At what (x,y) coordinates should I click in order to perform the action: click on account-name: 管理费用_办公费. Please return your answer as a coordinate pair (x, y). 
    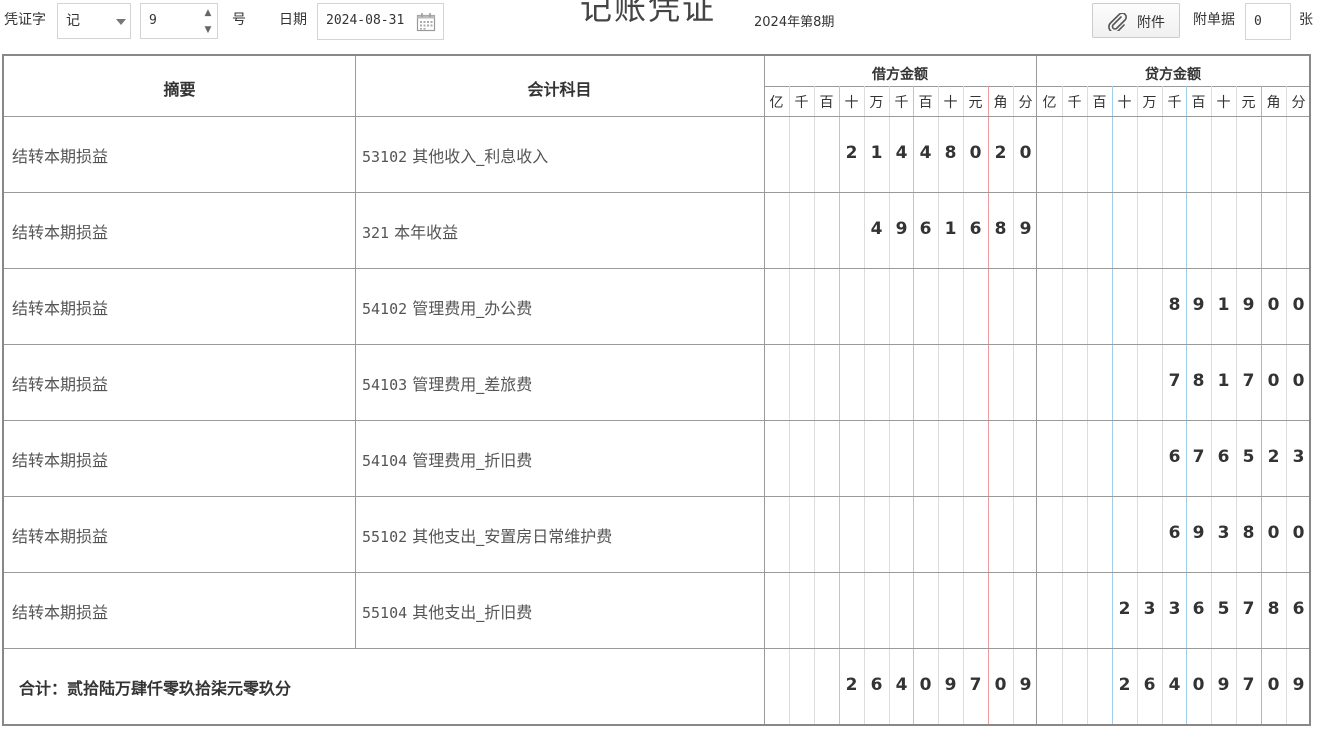
    Looking at the image, I should click on (470, 308).